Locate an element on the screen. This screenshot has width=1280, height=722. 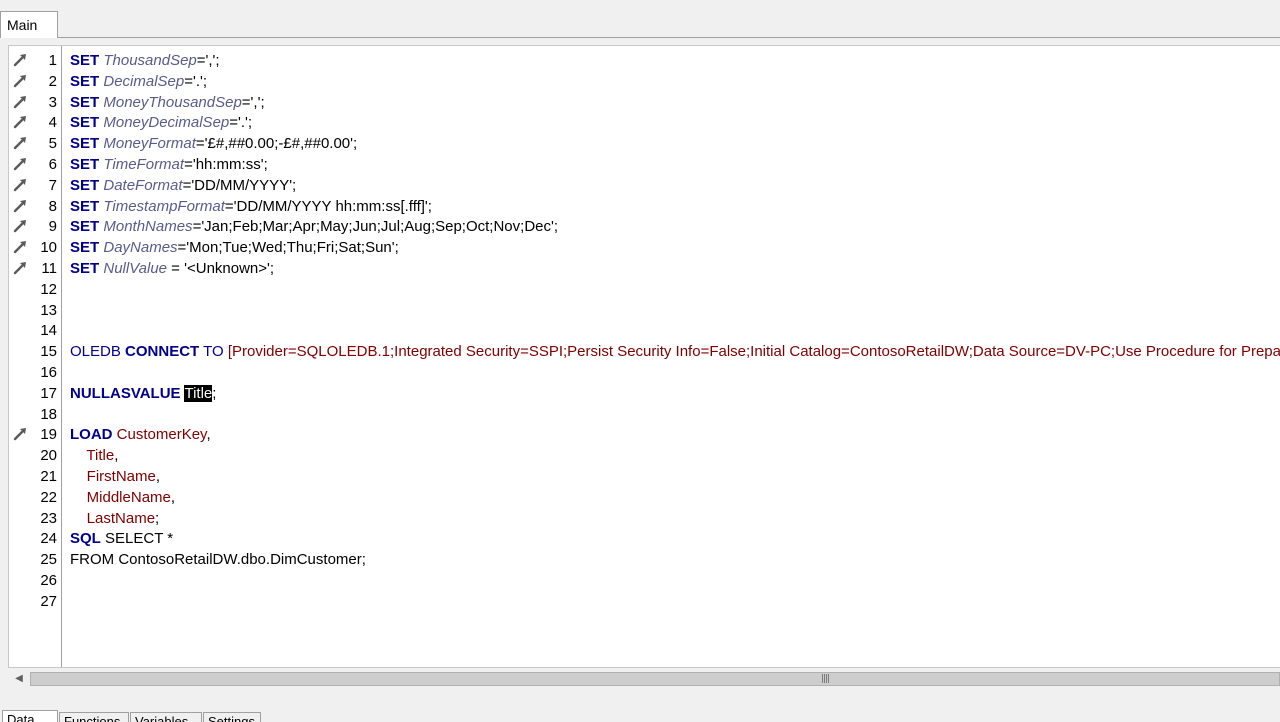
tab-main: Main is located at coordinates (29, 24).